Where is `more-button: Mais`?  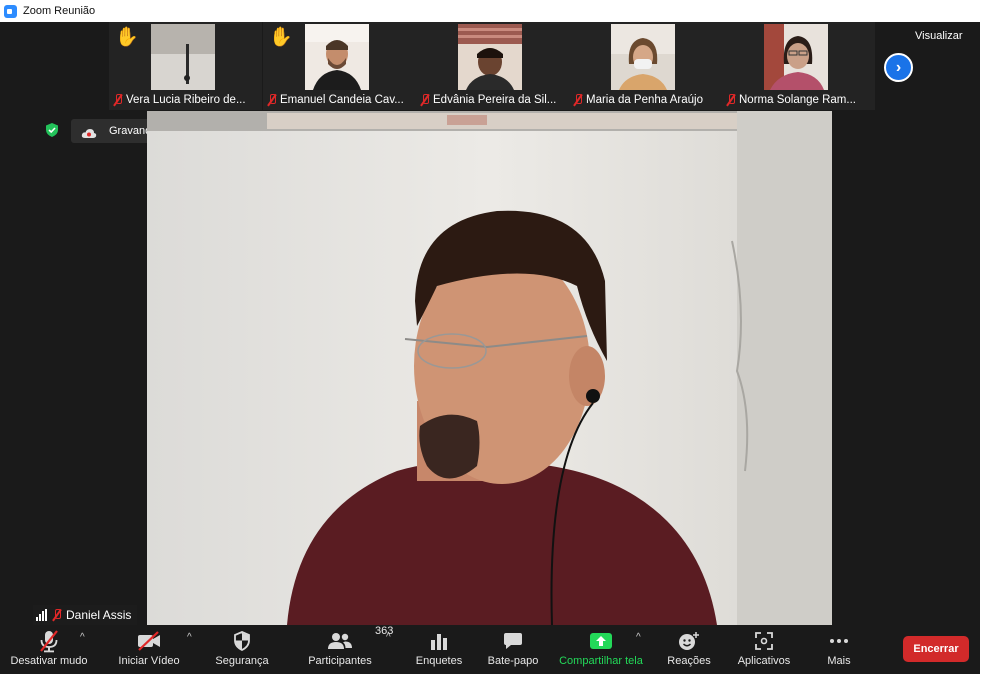 more-button: Mais is located at coordinates (839, 649).